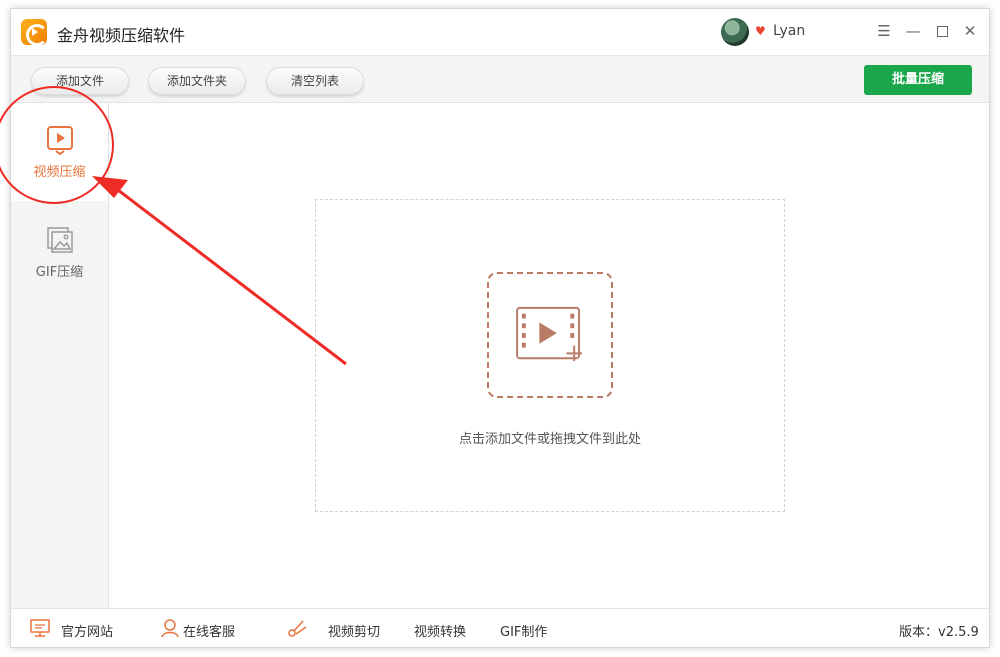 The image size is (1000, 657). What do you see at coordinates (500, 79) in the screenshot?
I see `toolbar: 添加文件 添加文件夹 清空列表 批量压缩` at bounding box center [500, 79].